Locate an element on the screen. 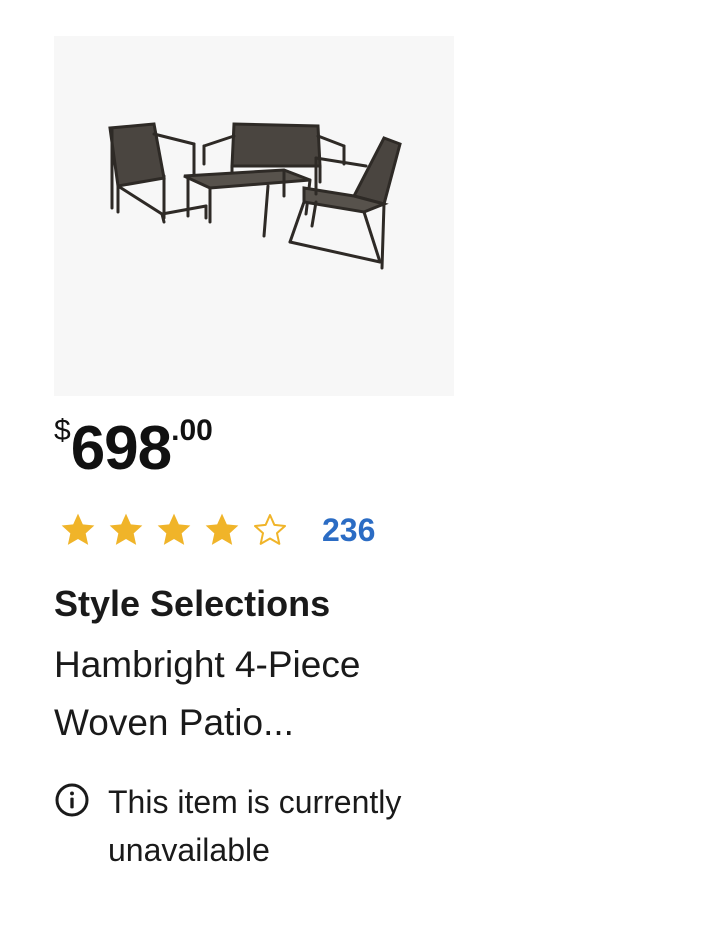 The image size is (728, 935). patio-set-illustration is located at coordinates (255, 196).